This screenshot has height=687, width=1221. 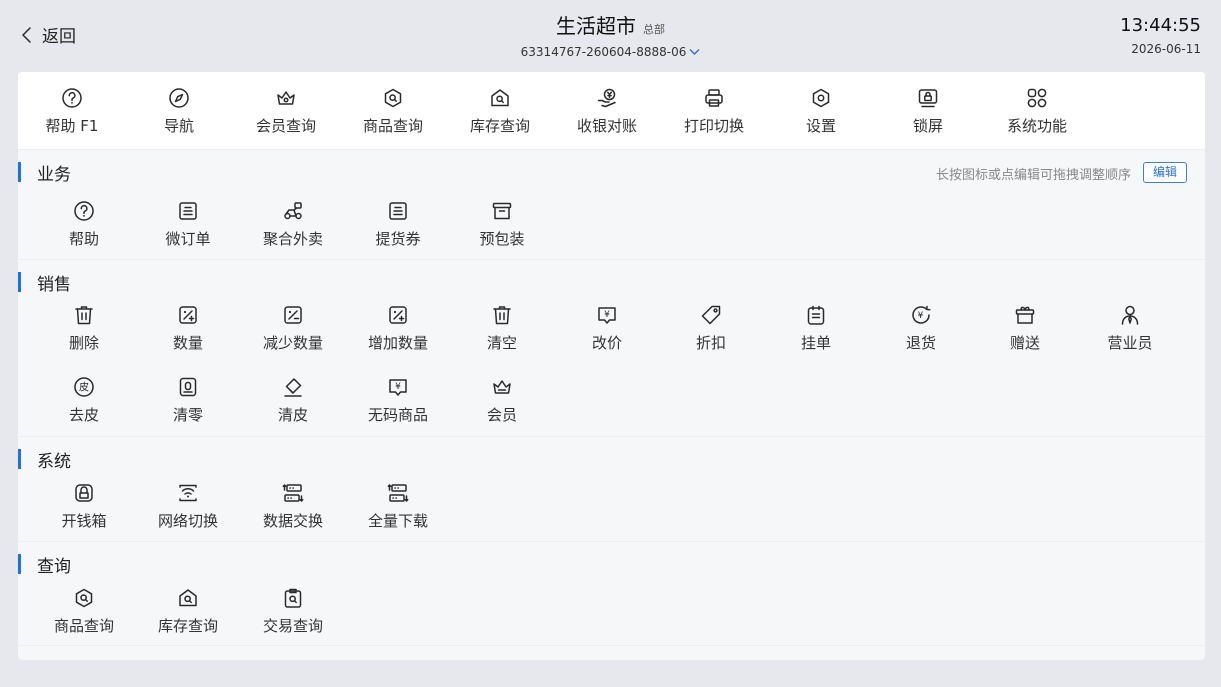 What do you see at coordinates (392, 126) in the screenshot?
I see `toolbar-item-label: 商品查询` at bounding box center [392, 126].